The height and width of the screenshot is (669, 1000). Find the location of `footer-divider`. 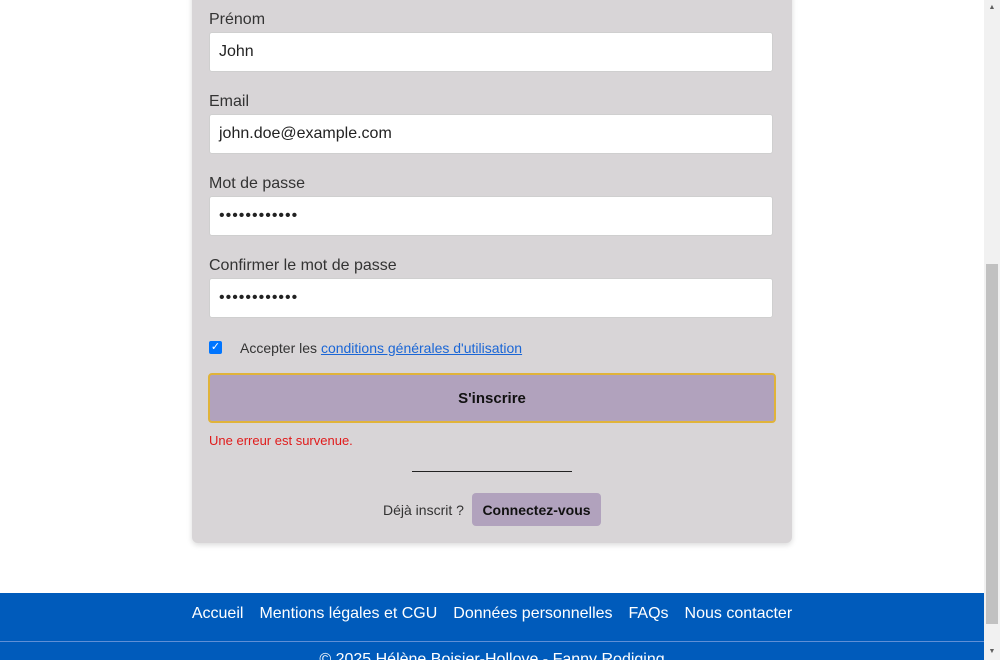

footer-divider is located at coordinates (492, 641).